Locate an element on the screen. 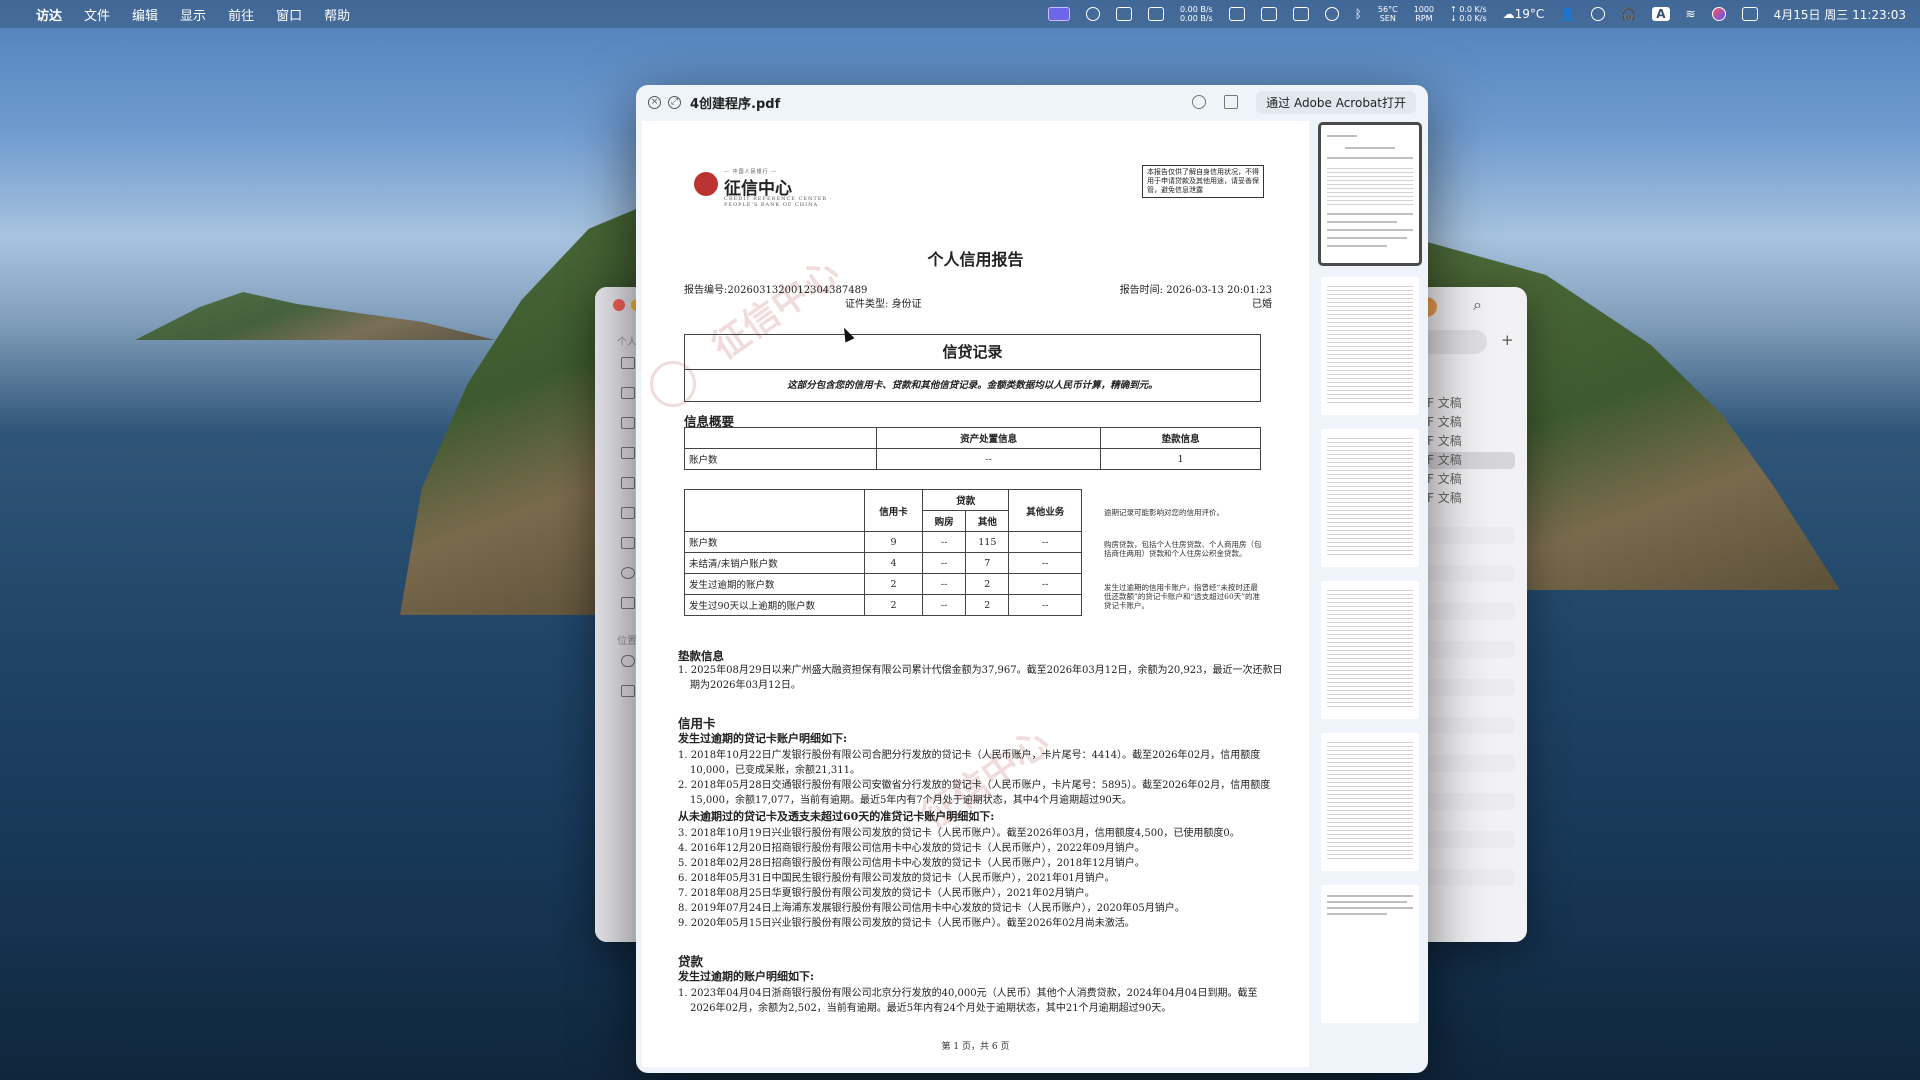 This screenshot has height=1080, width=1920. side-note: 购房贷款，包括个人住房贷款、个人商用房（包括商住两用）贷款和个人住房公积金贷款。 is located at coordinates (1183, 549).